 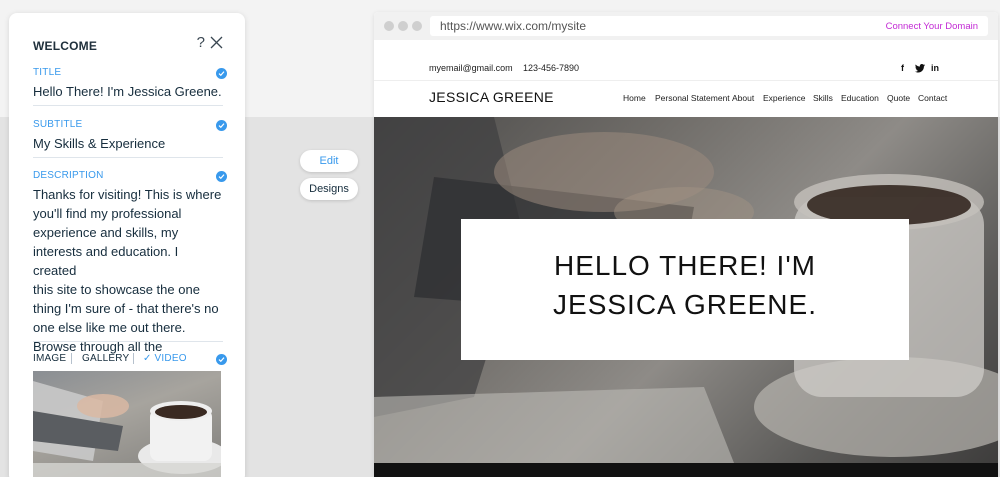 I want to click on panel-title: WELCOME, so click(x=65, y=46).